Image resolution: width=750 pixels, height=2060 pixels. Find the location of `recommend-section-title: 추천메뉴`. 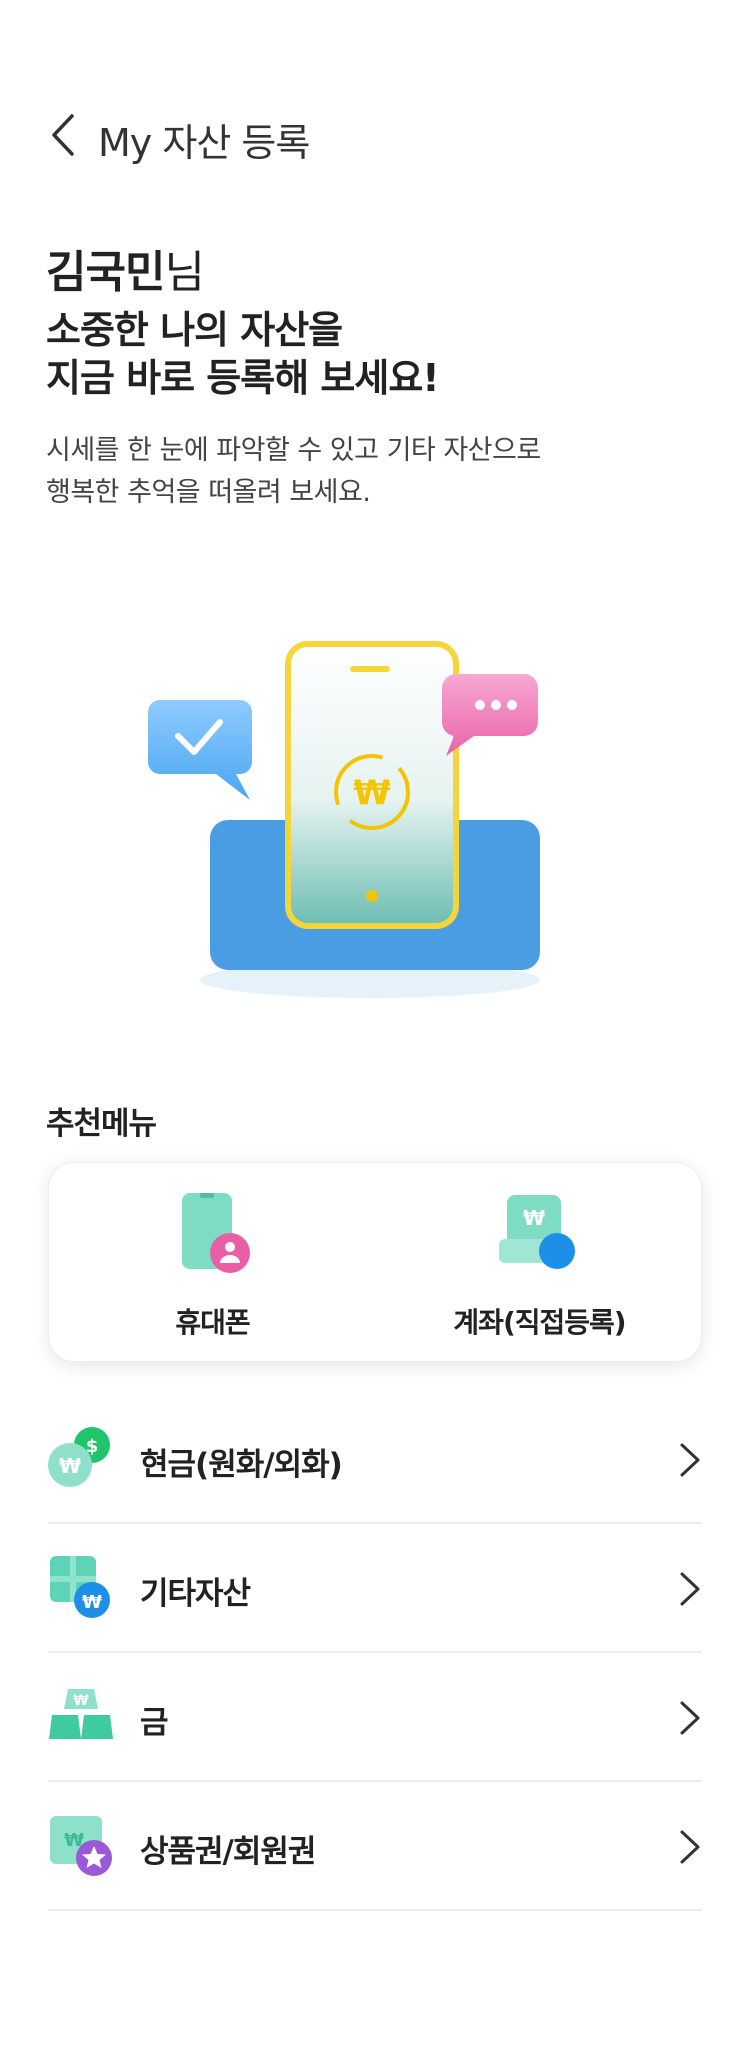

recommend-section-title: 추천메뉴 is located at coordinates (101, 1124).